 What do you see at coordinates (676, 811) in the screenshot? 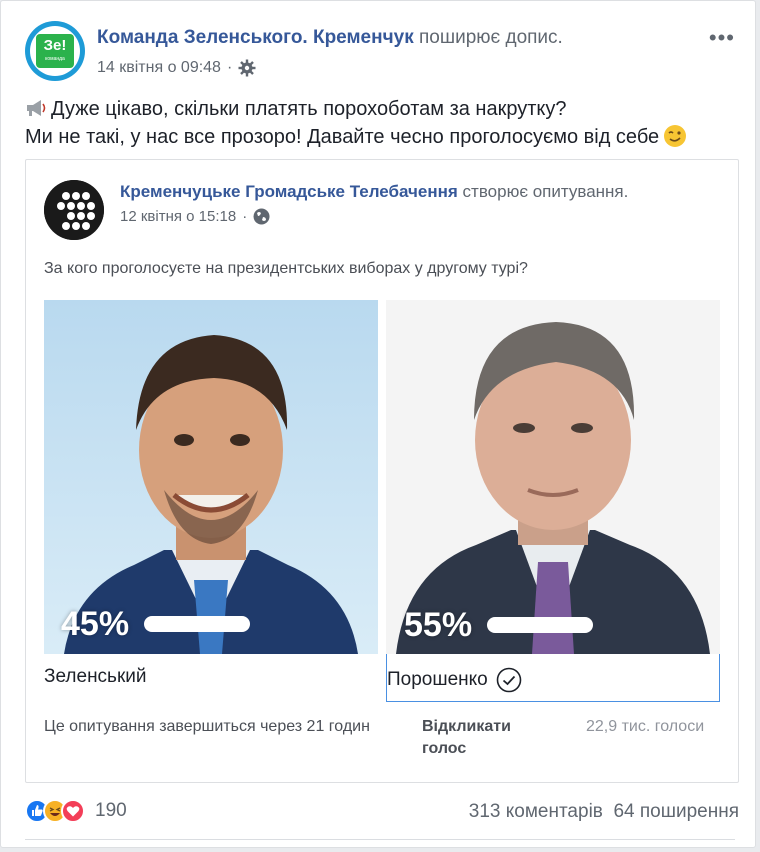
I see `shares-count-link: 64 поширення` at bounding box center [676, 811].